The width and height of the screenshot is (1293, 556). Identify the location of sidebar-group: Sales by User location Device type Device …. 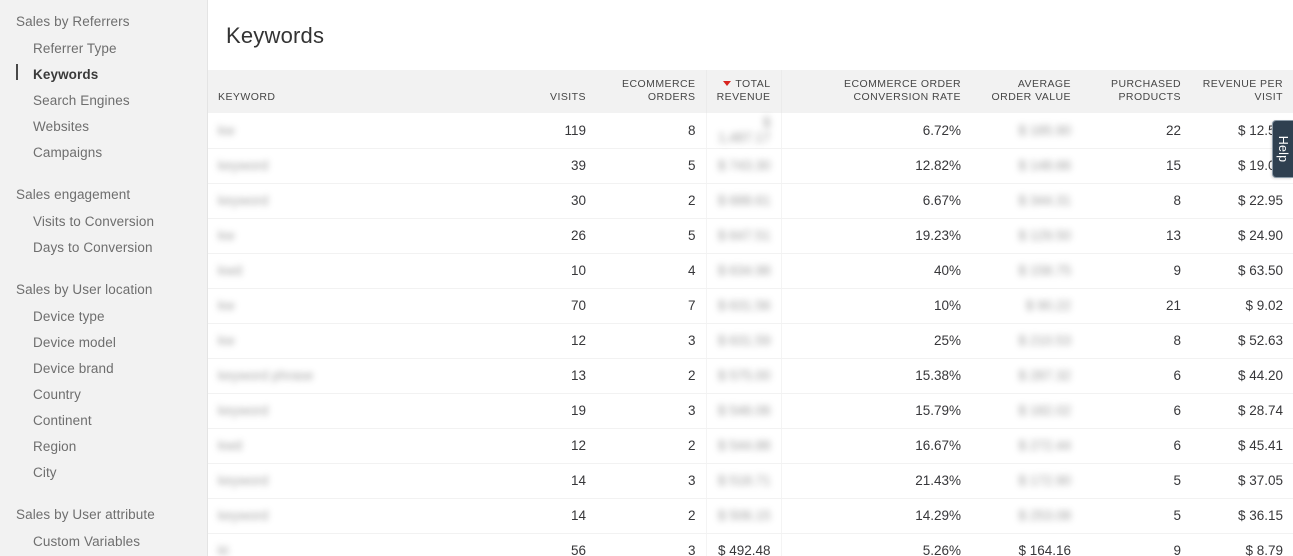
(103, 380).